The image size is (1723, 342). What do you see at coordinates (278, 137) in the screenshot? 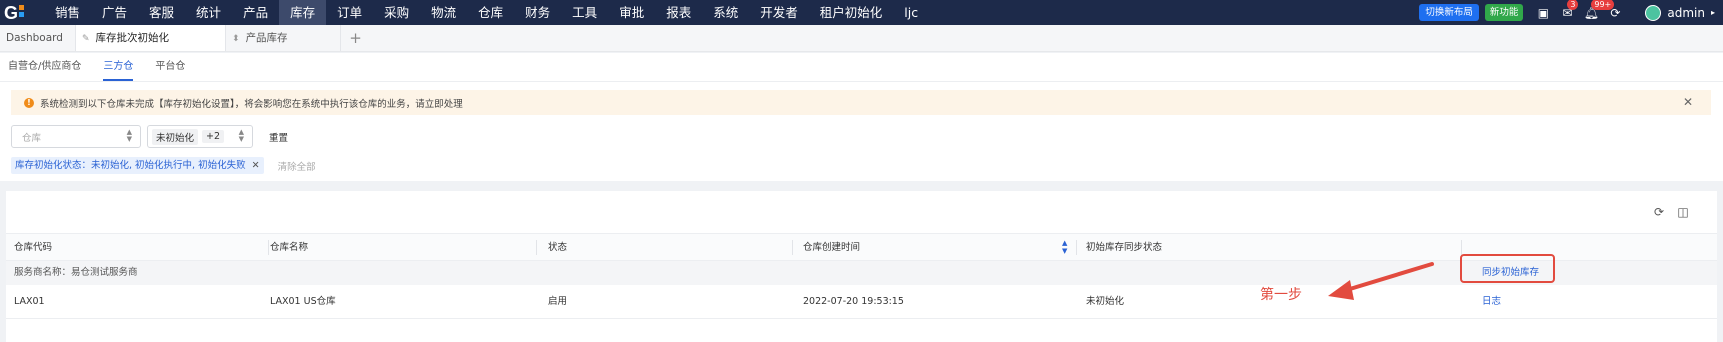
I see `reset-button: 重置` at bounding box center [278, 137].